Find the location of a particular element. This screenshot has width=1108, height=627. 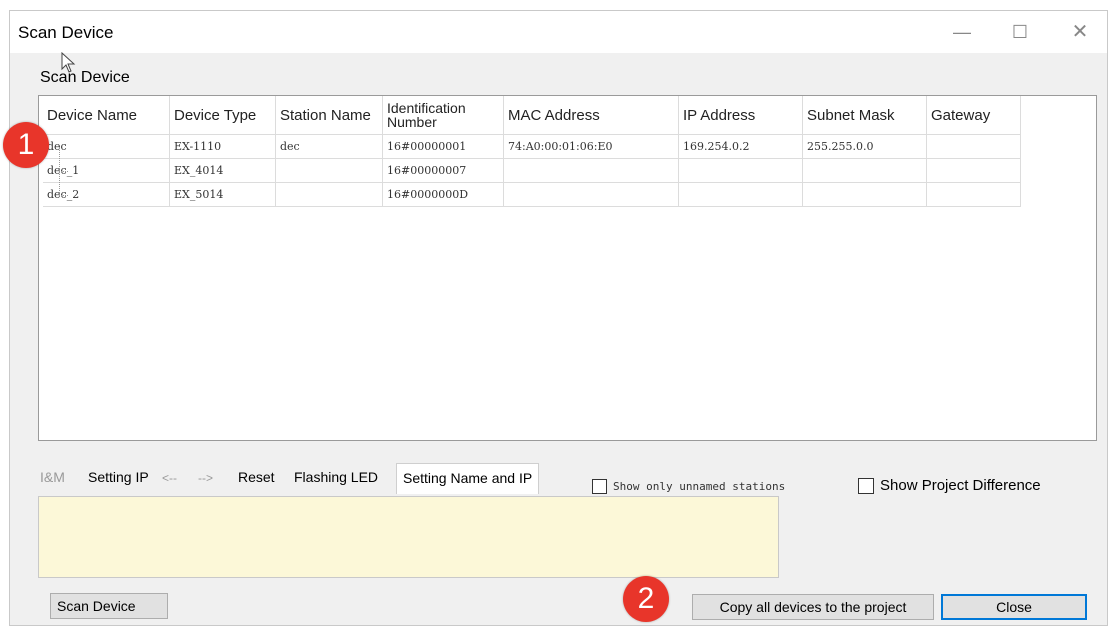

show-unnamed-checkbox: Show only unnamed stations is located at coordinates (688, 486).